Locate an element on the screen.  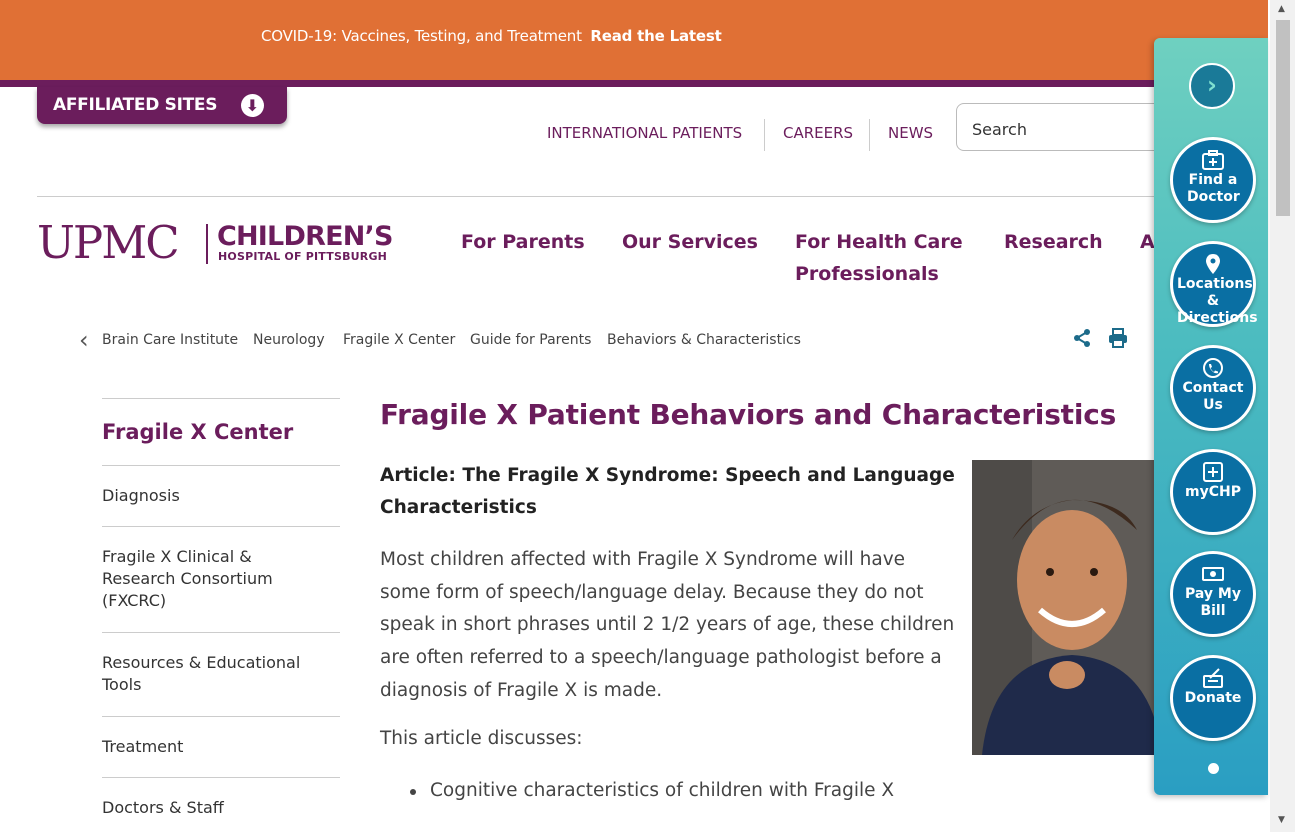
affiliated-sites-button: AFFILIATED SITES ⬇ is located at coordinates (162, 105).